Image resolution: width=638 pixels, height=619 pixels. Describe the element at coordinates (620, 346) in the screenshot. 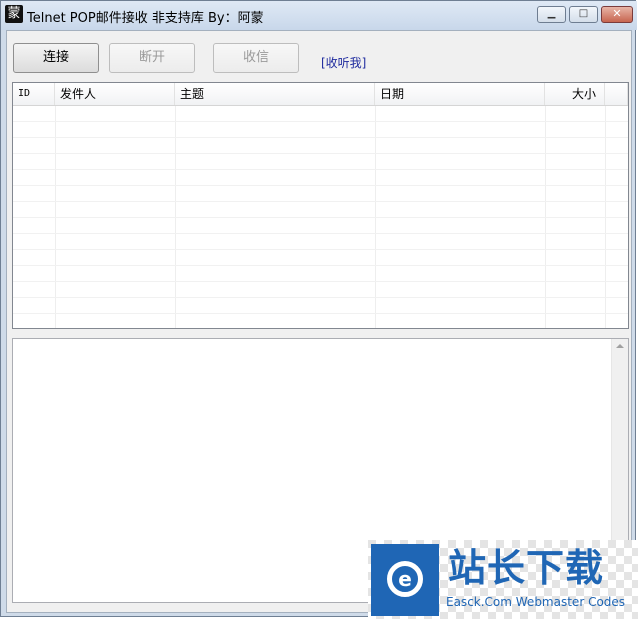

I see `scroll-up-arrow-icon` at that location.